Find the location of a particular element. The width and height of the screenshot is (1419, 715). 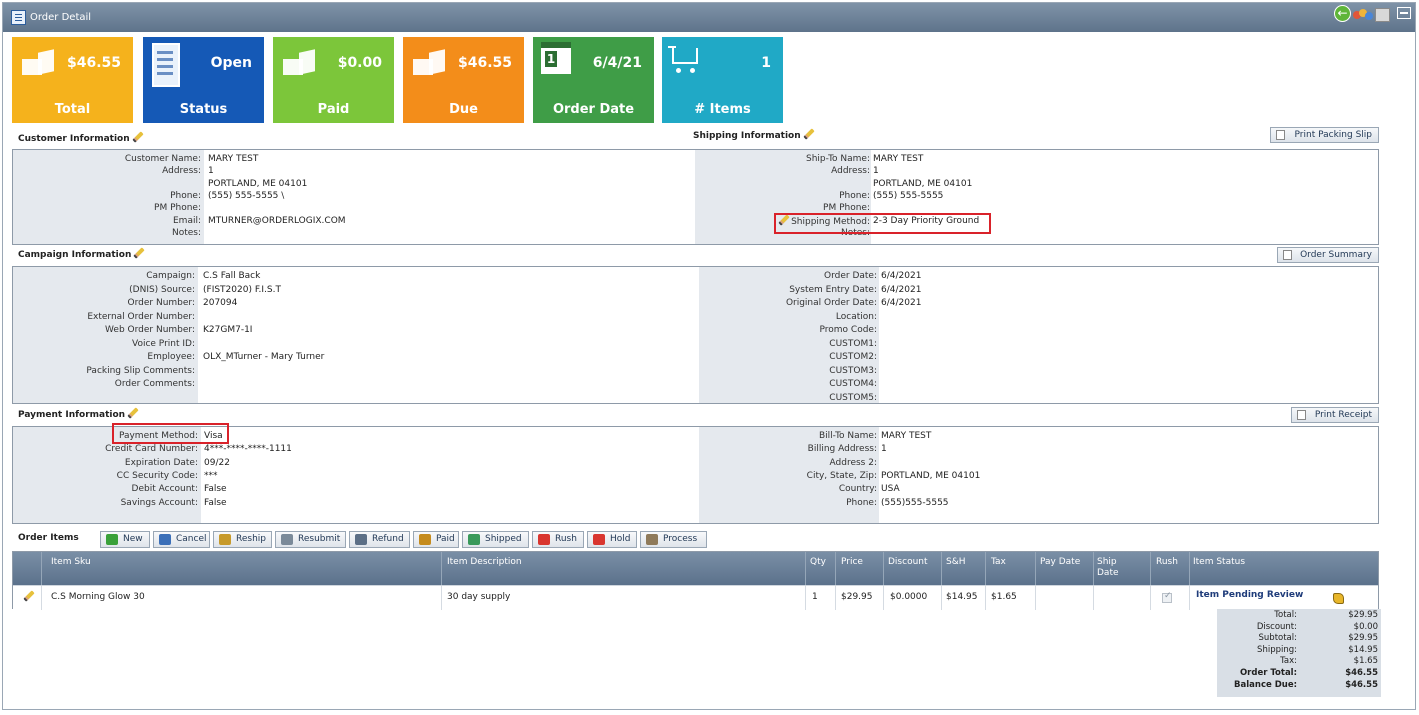

cell-price: $29.95 is located at coordinates (857, 597).